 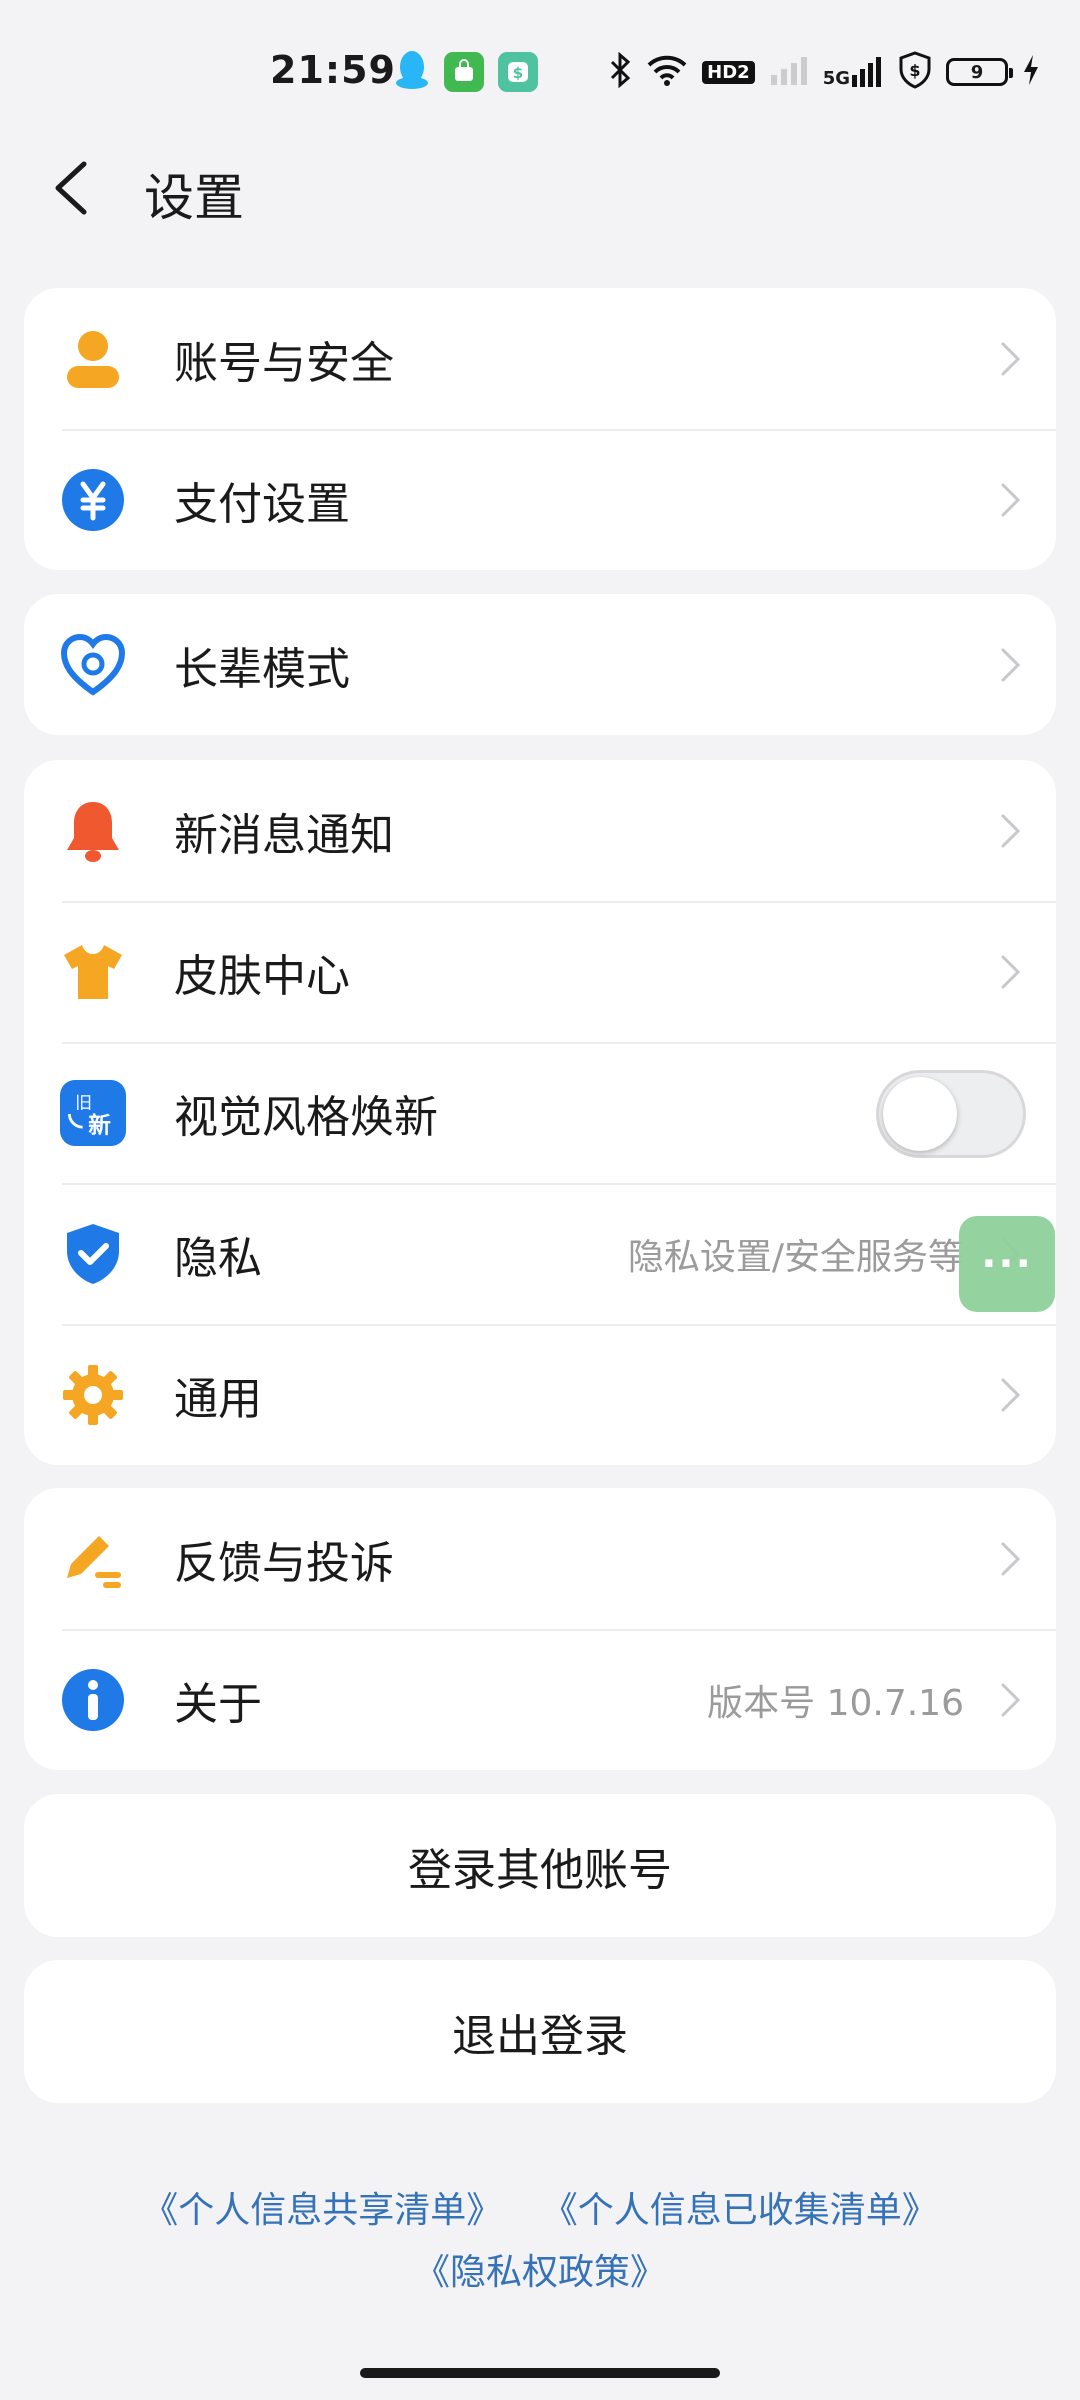 What do you see at coordinates (284, 1563) in the screenshot?
I see `settings-item-label: 反馈与投诉` at bounding box center [284, 1563].